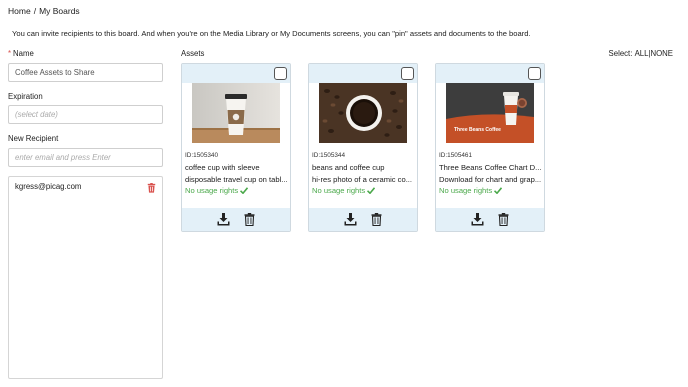 This screenshot has height=387, width=688. What do you see at coordinates (202, 155) in the screenshot?
I see `asset-id: ID:1505340` at bounding box center [202, 155].